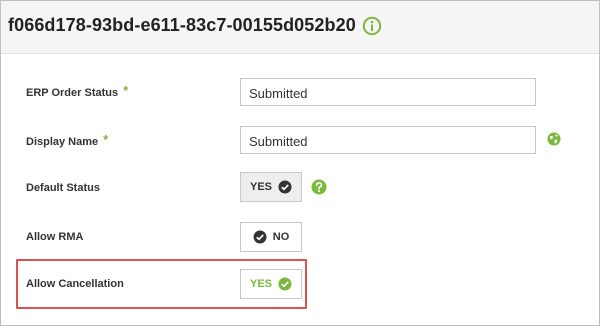  Describe the element at coordinates (55, 237) in the screenshot. I see `allow-rma-label: Allow RMA` at that location.